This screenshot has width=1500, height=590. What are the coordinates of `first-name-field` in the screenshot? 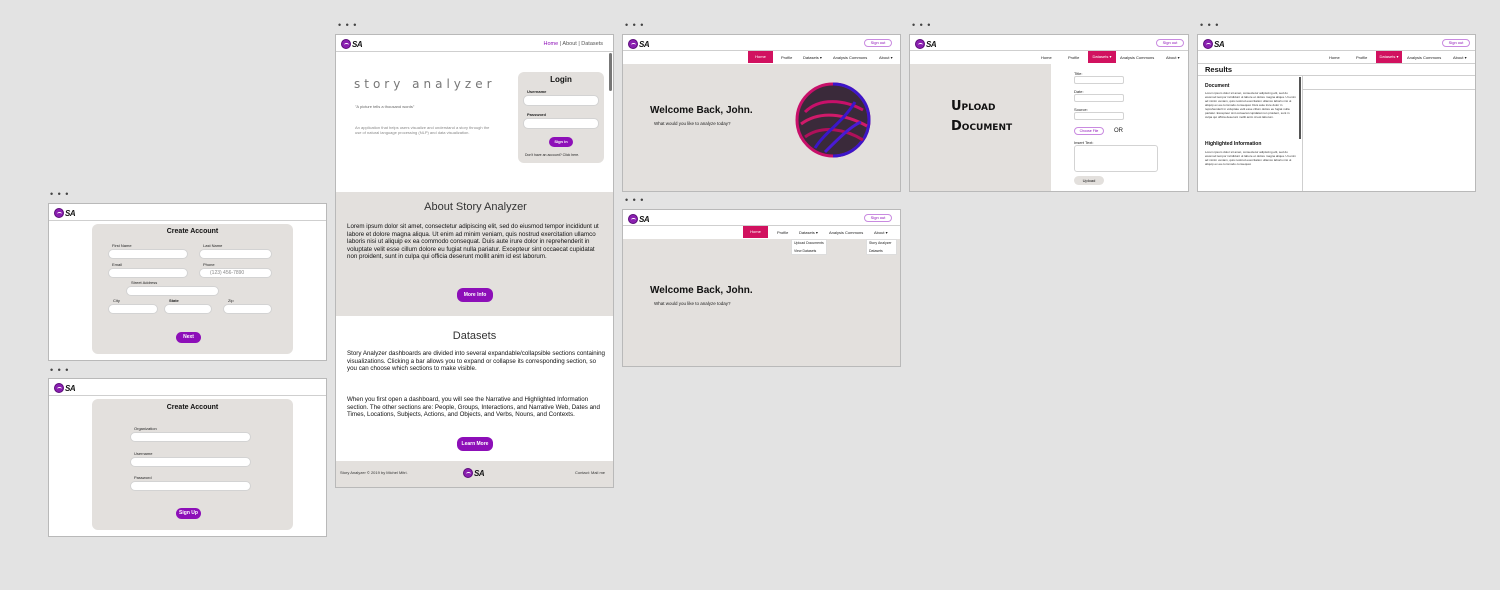 It's located at (148, 254).